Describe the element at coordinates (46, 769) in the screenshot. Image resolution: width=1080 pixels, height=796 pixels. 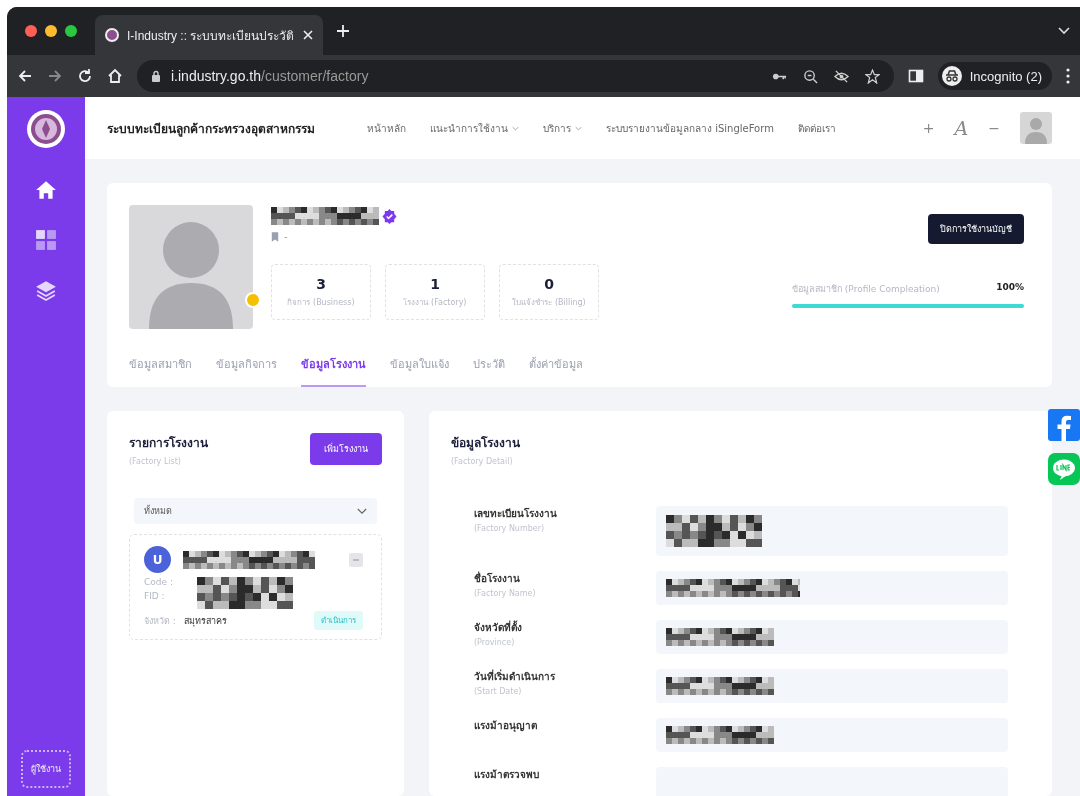
I see `user-button: ผู้ใช้งาน` at that location.